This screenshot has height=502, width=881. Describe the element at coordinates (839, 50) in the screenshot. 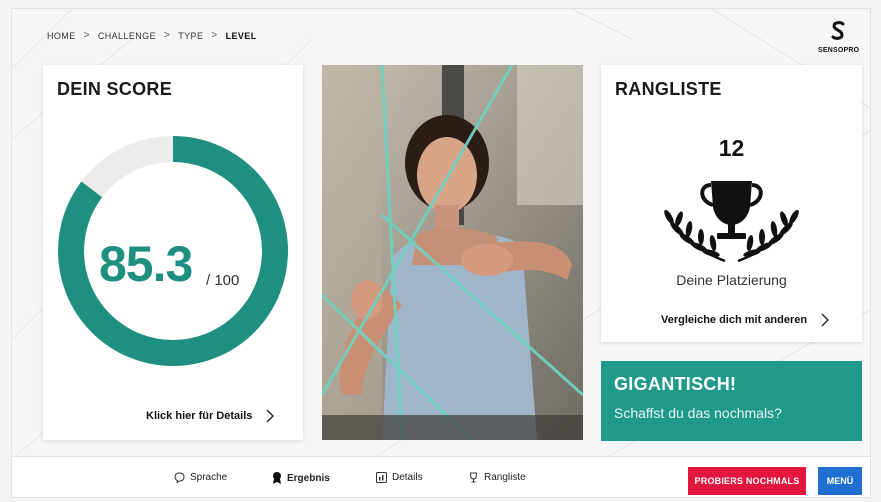

I see `logo-text: SENSOPRO` at that location.